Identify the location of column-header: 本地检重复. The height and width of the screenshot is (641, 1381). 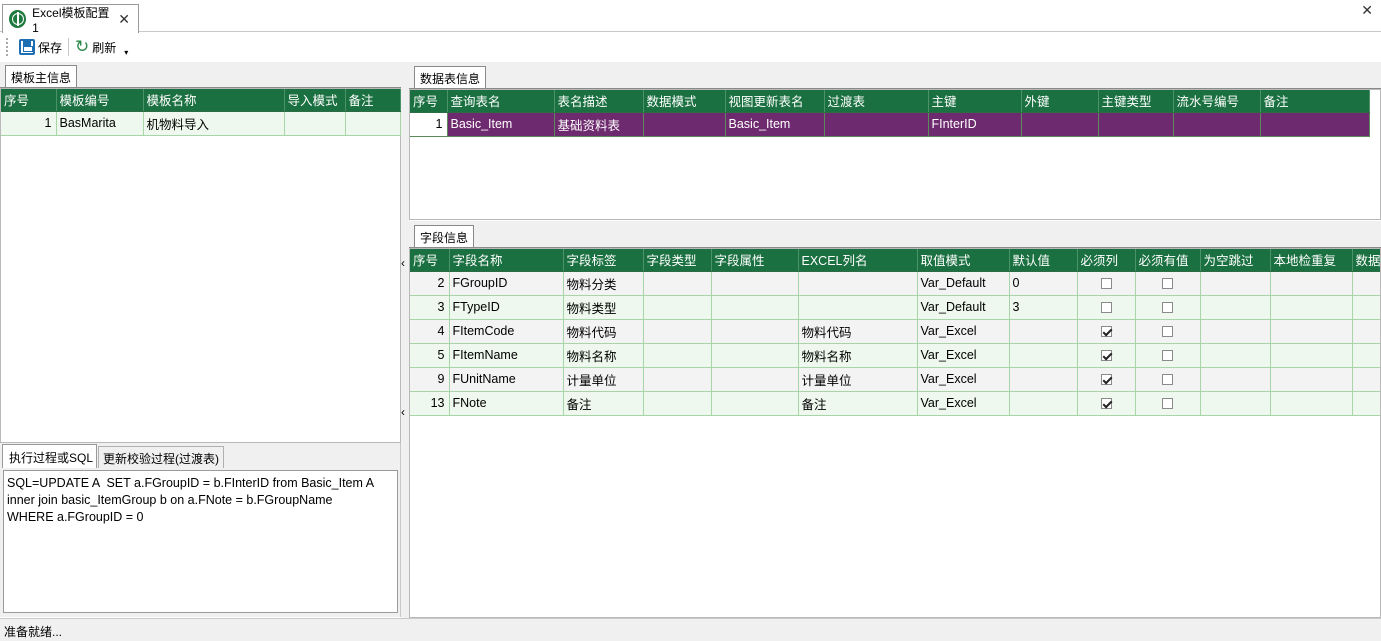
(1311, 260).